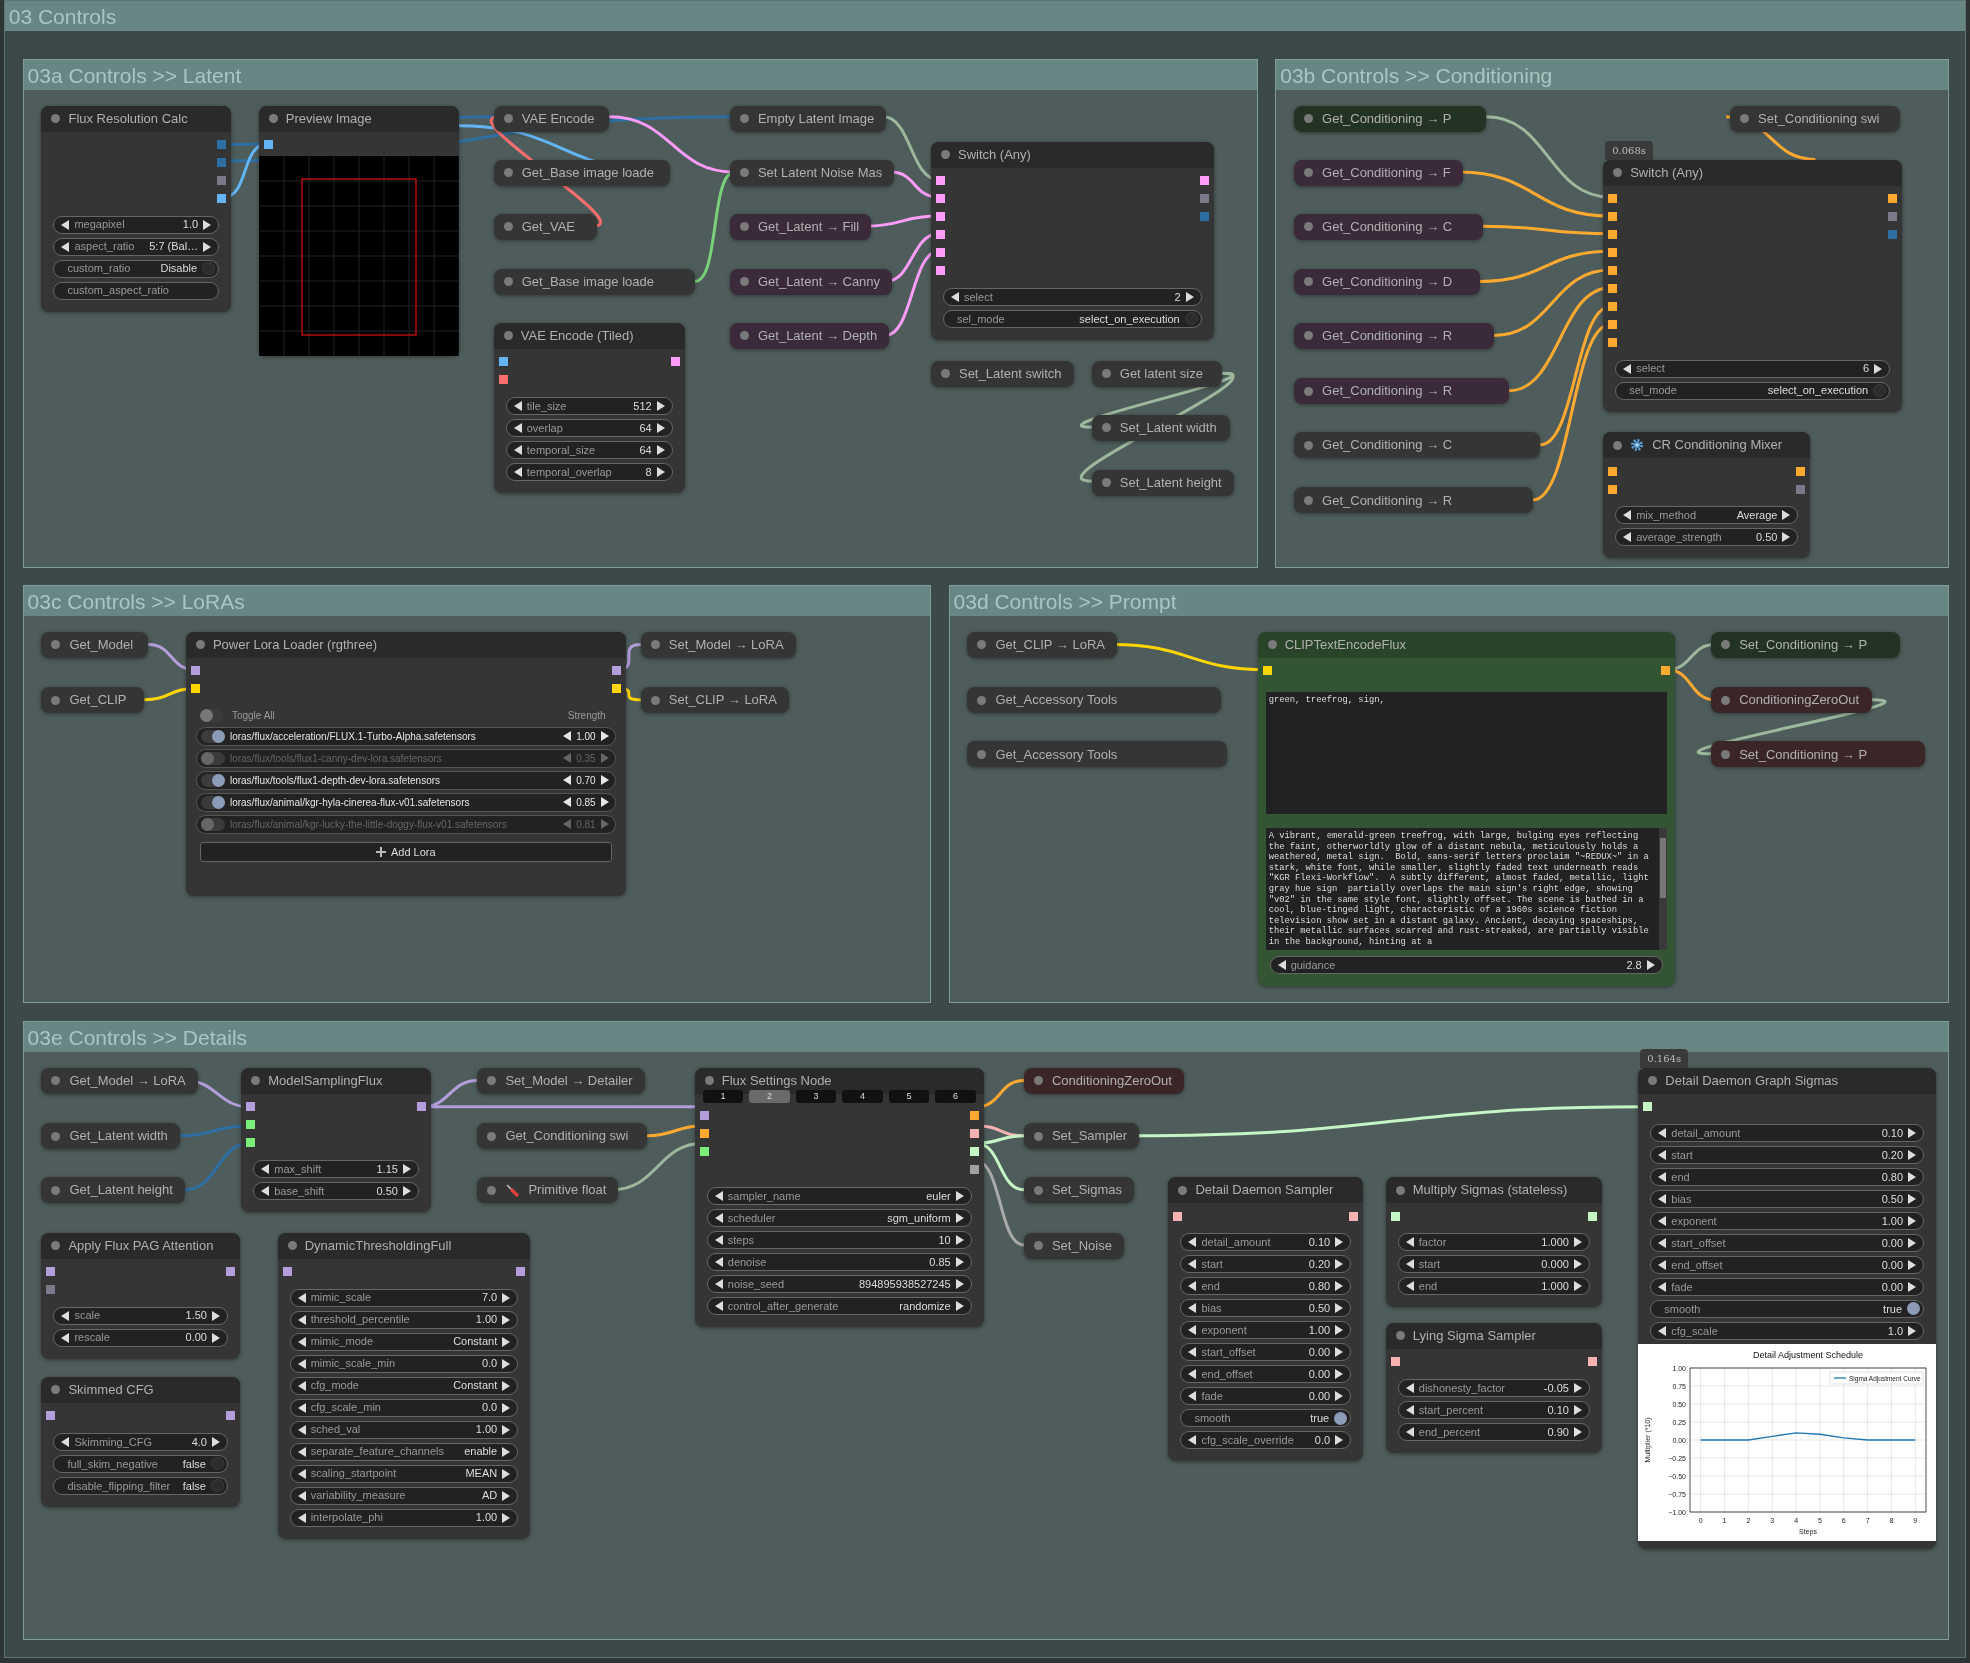 The height and width of the screenshot is (1663, 1970). Describe the element at coordinates (1074, 1245) in the screenshot. I see `collapsed-node: Set_Noise` at that location.